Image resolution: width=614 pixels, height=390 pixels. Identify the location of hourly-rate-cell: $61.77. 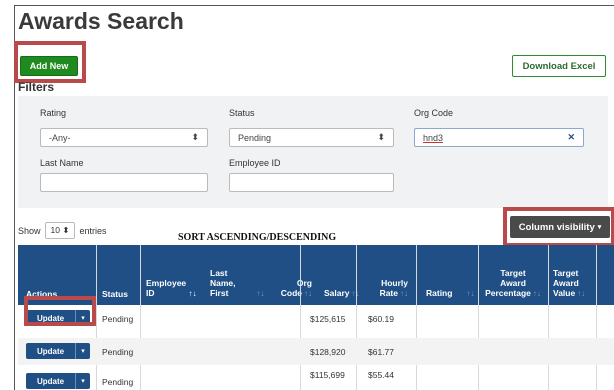
(381, 352).